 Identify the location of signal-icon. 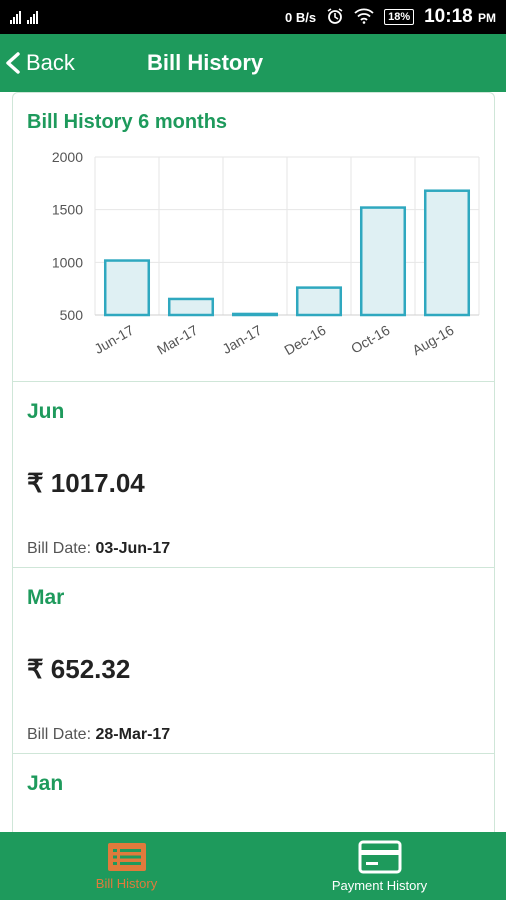
(15, 17).